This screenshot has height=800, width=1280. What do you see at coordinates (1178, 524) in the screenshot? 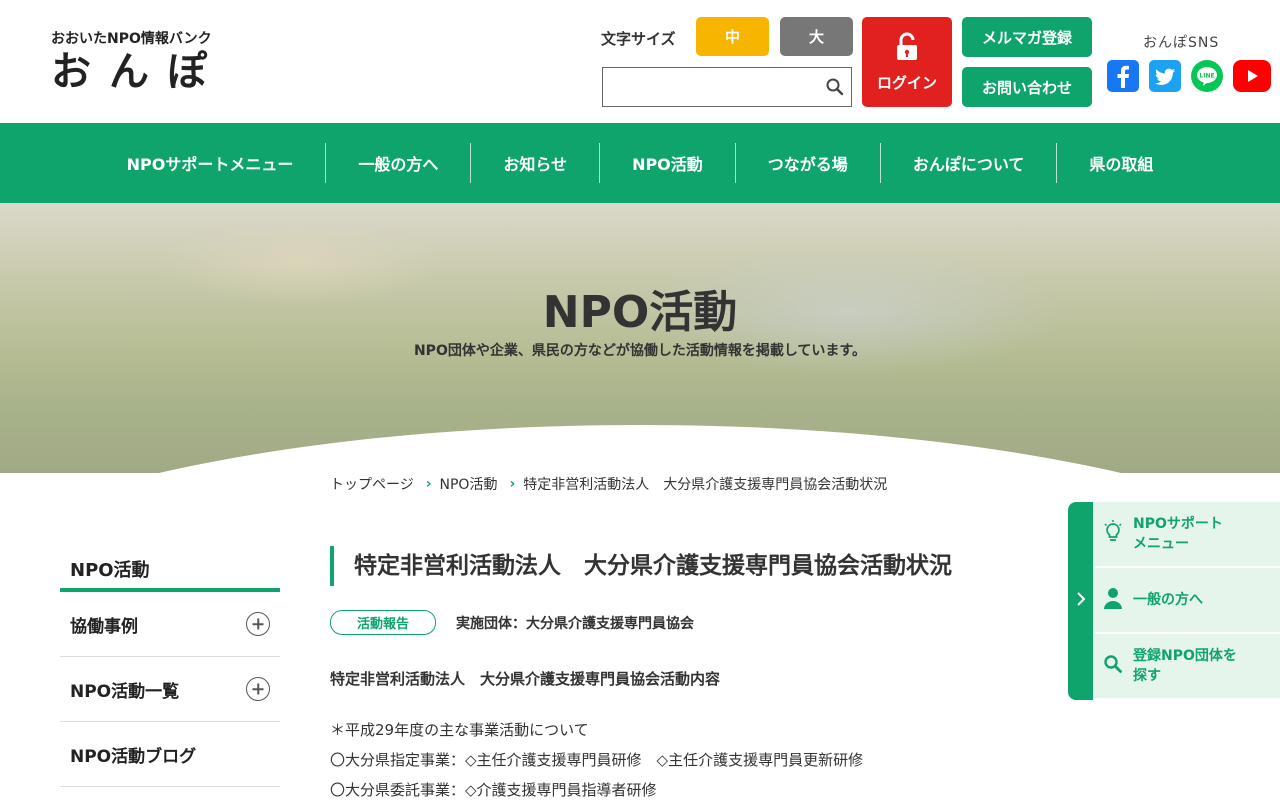
I see `quick-menu-label-line1: NPOサポート` at bounding box center [1178, 524].